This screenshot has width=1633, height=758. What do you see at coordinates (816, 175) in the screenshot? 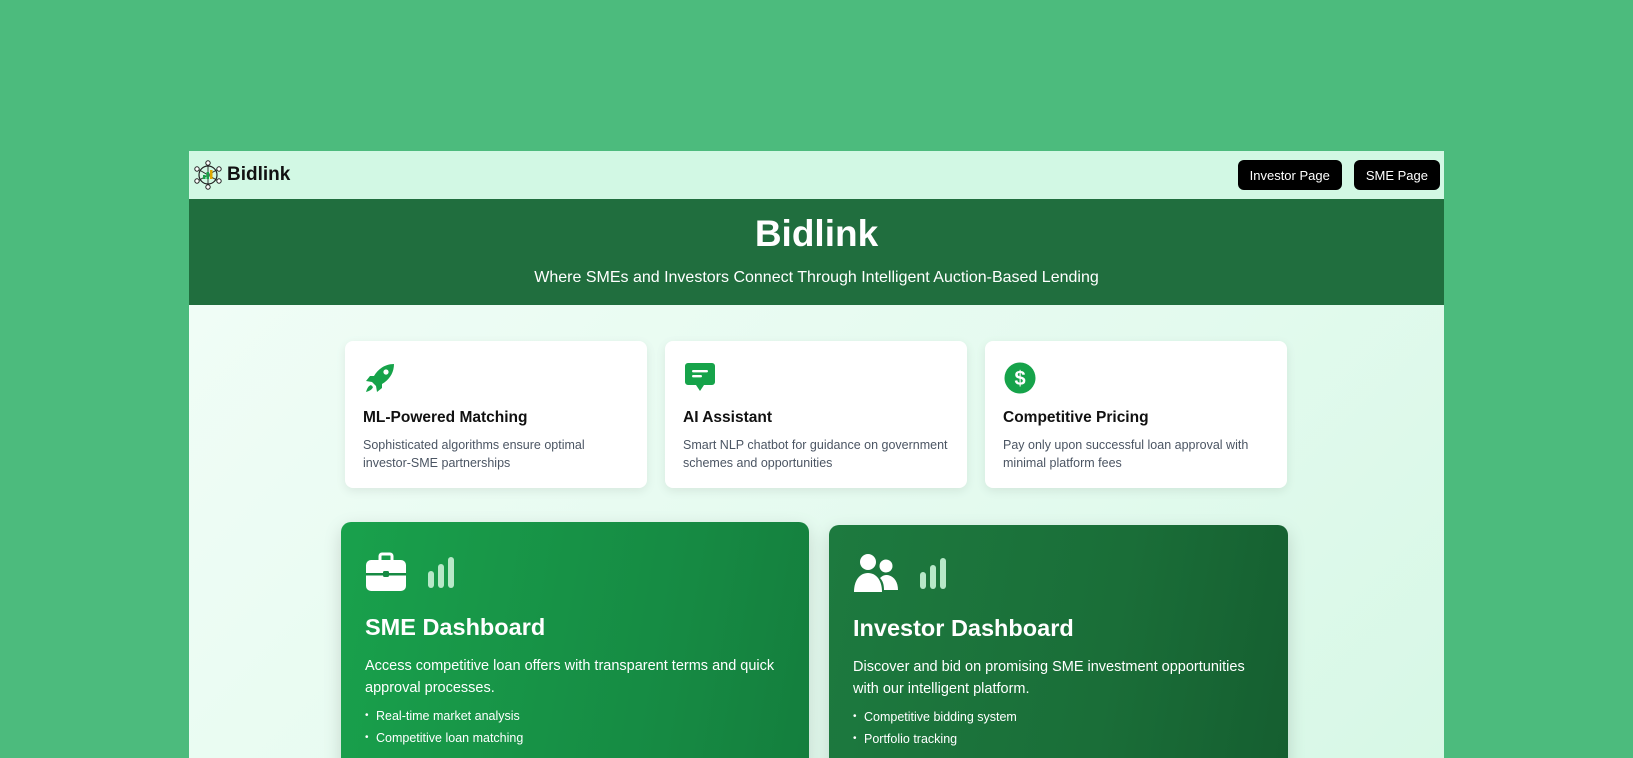
I see `navbar: Bidlink Investor Page SME Page` at bounding box center [816, 175].